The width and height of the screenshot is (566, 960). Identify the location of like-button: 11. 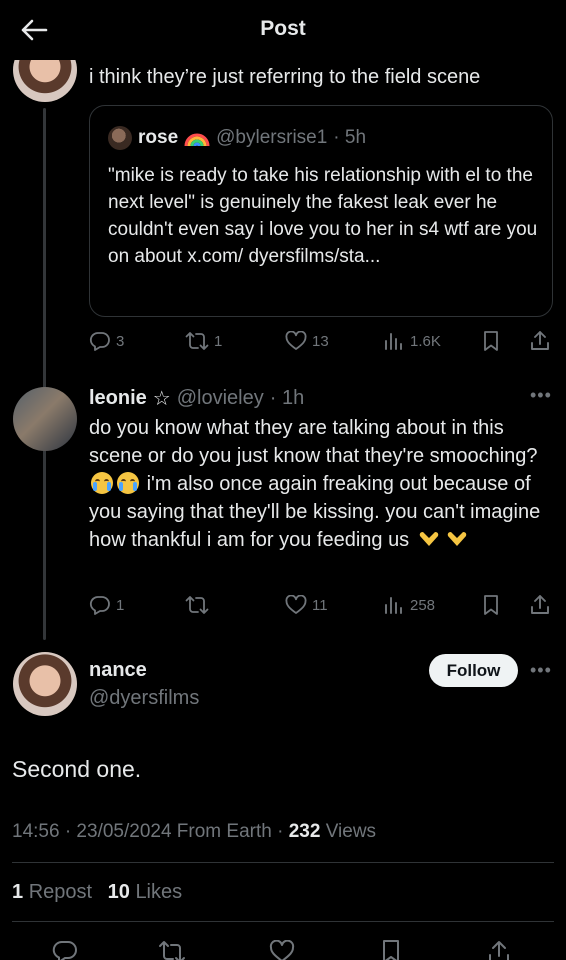
(306, 605).